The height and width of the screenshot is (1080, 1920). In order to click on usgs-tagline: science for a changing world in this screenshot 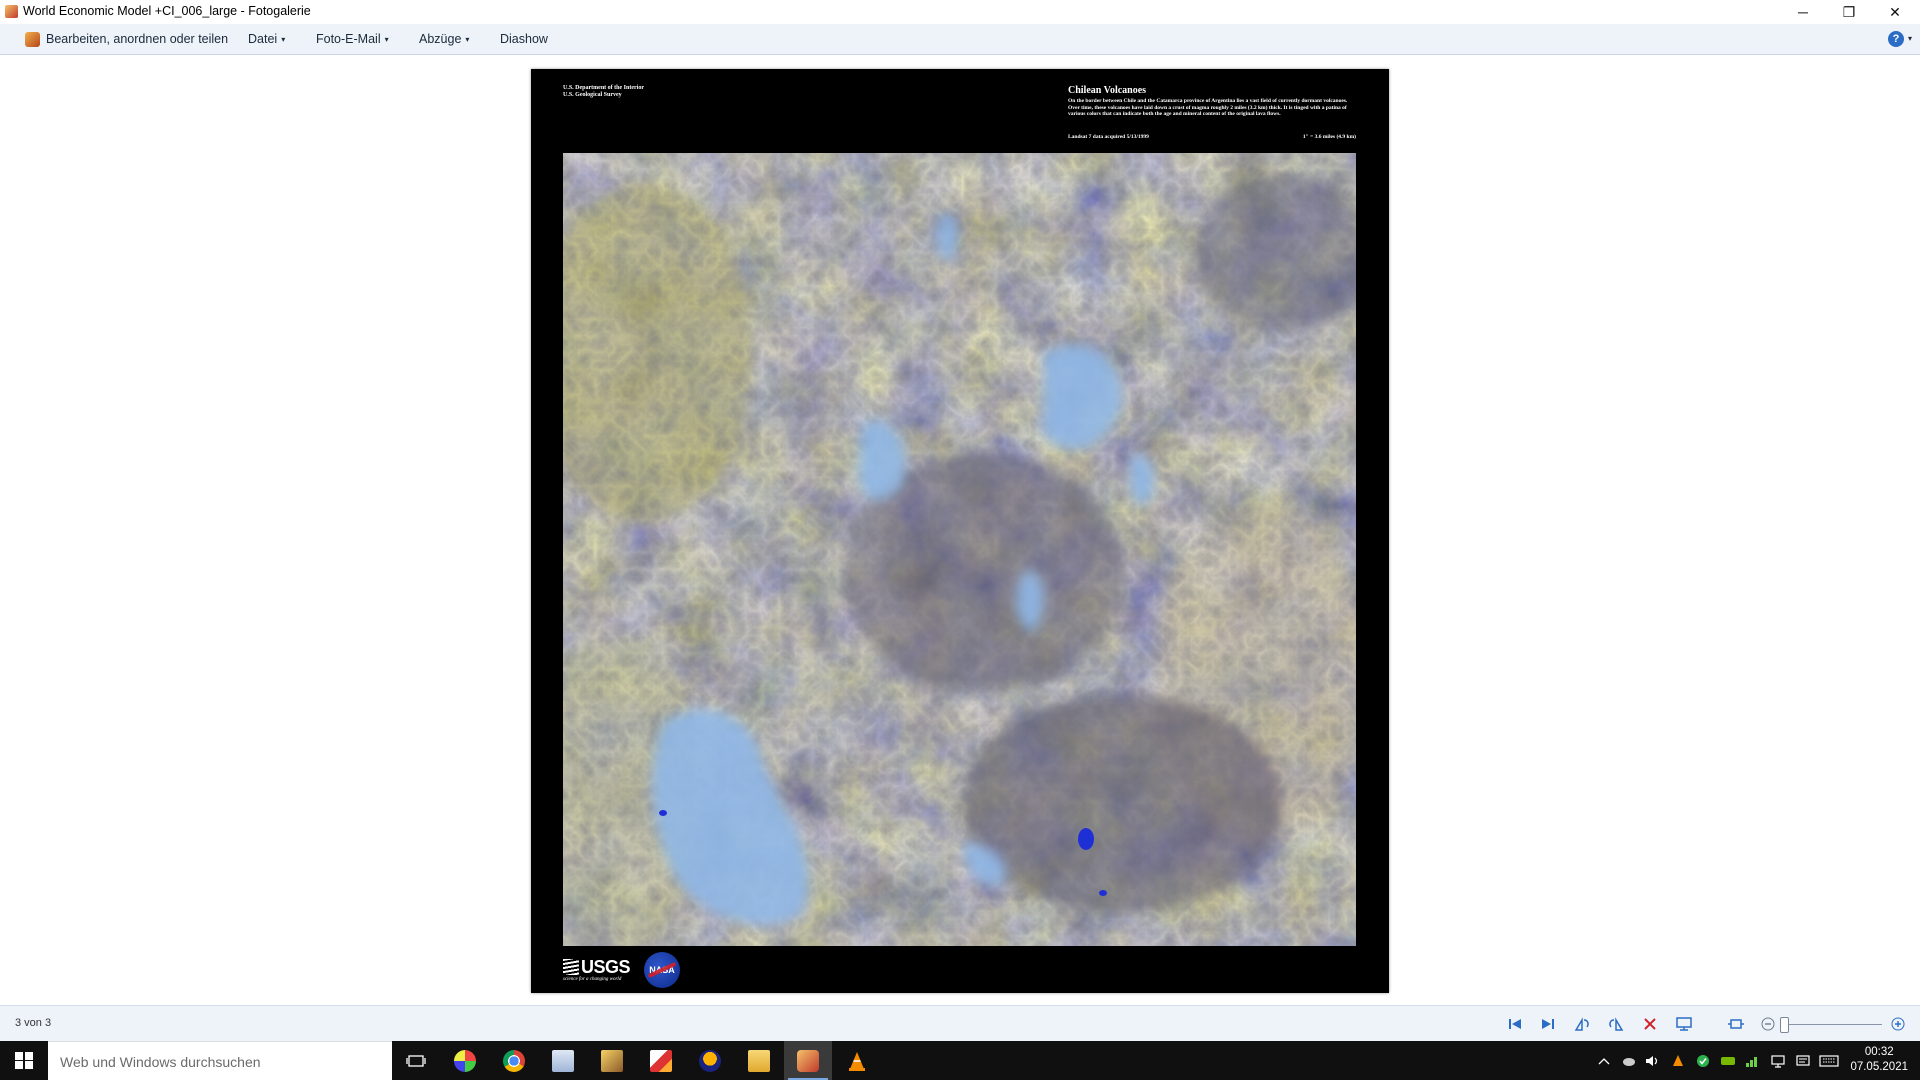, I will do `click(592, 979)`.